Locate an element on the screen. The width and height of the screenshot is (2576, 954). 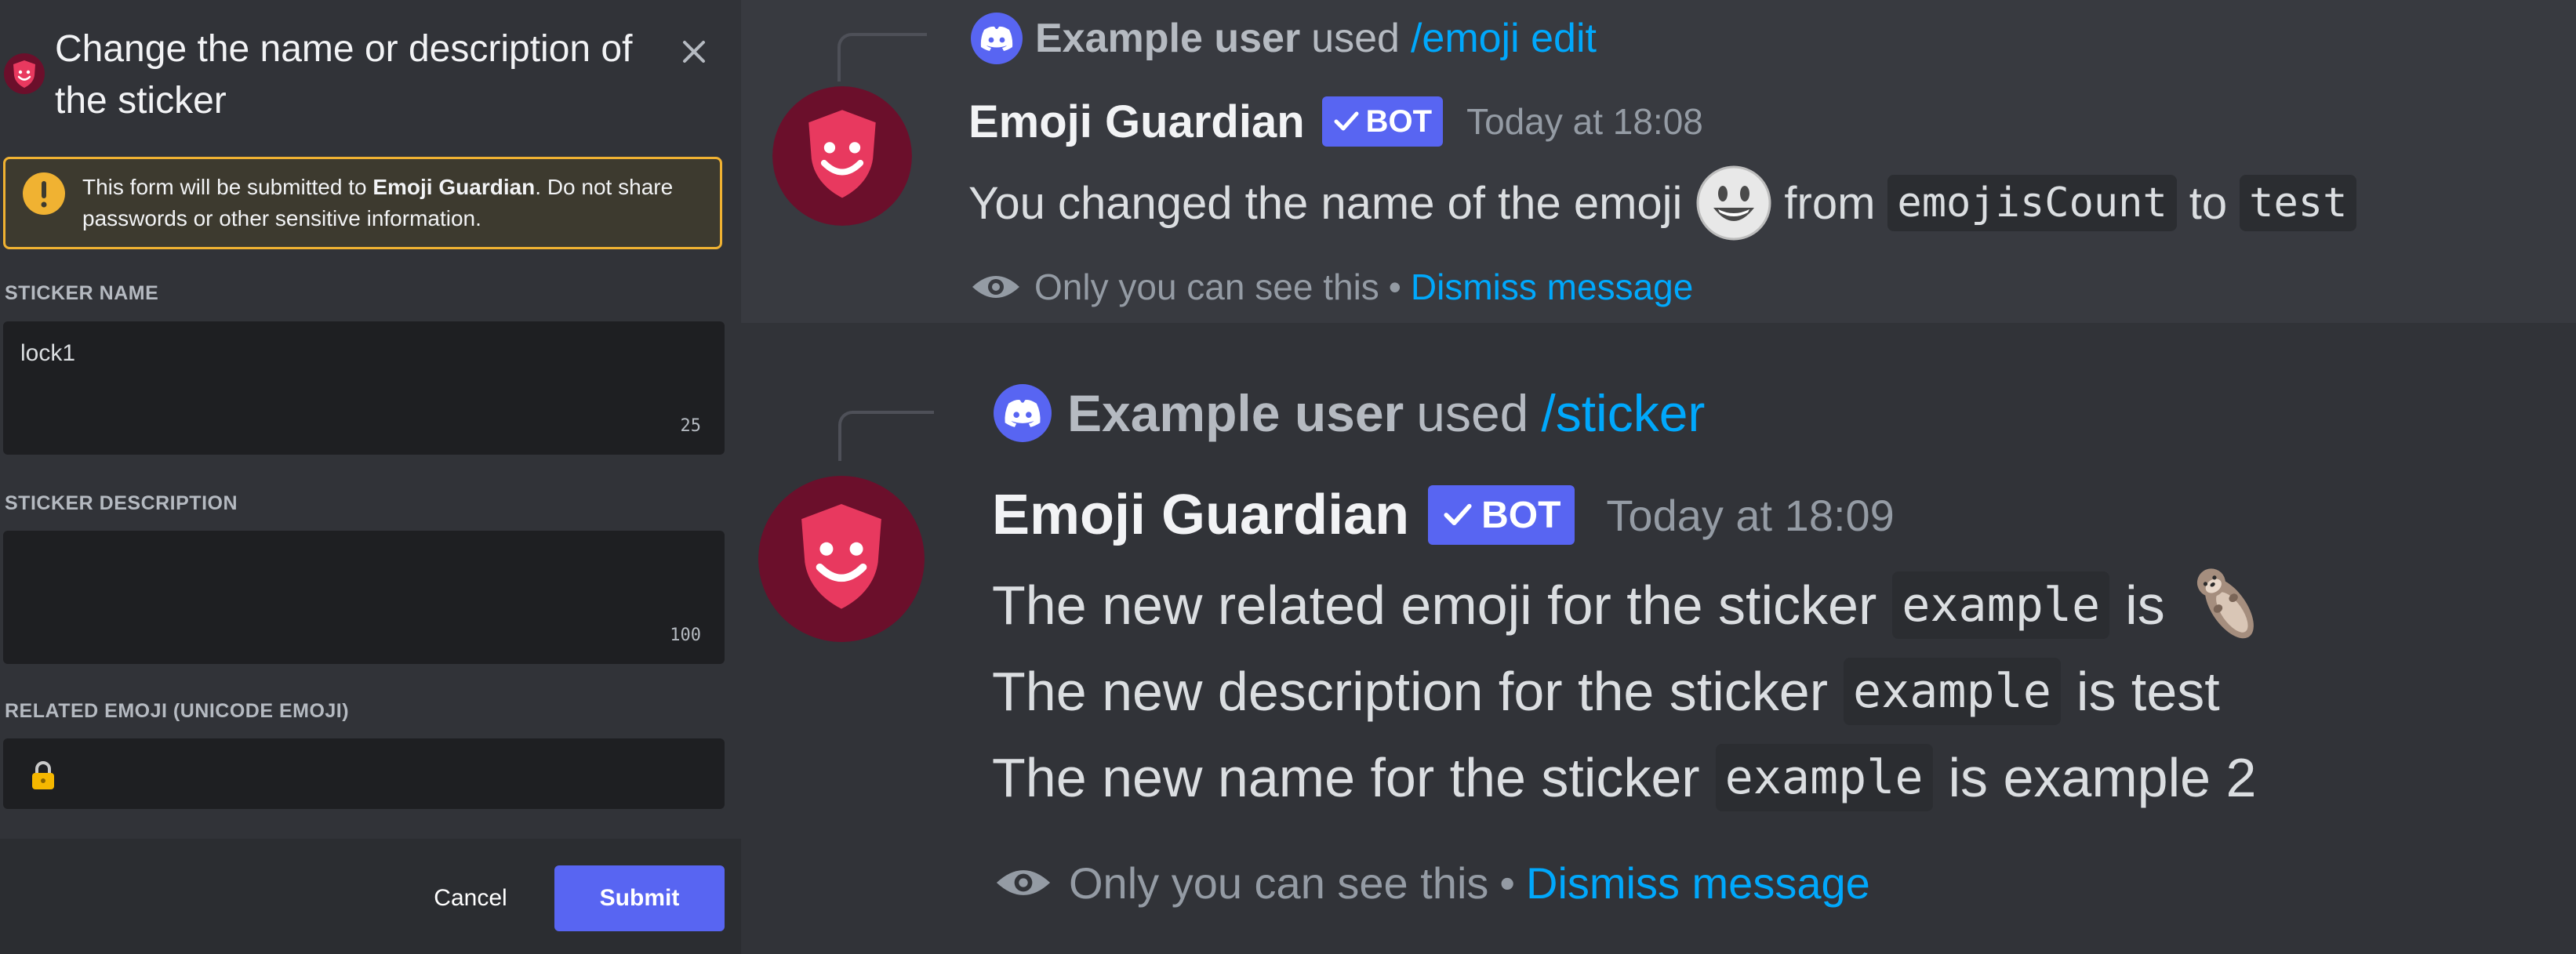
emoji-face-icon is located at coordinates (1733, 203).